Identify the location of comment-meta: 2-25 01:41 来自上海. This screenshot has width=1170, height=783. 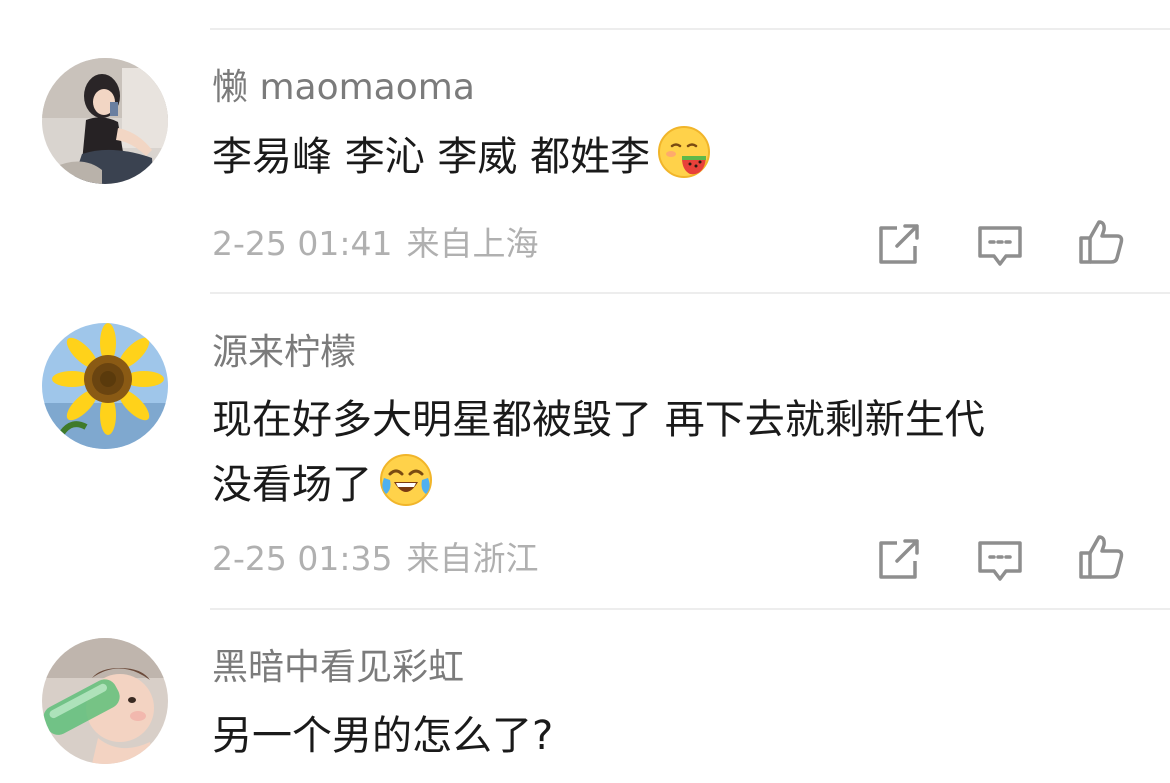
(382, 244).